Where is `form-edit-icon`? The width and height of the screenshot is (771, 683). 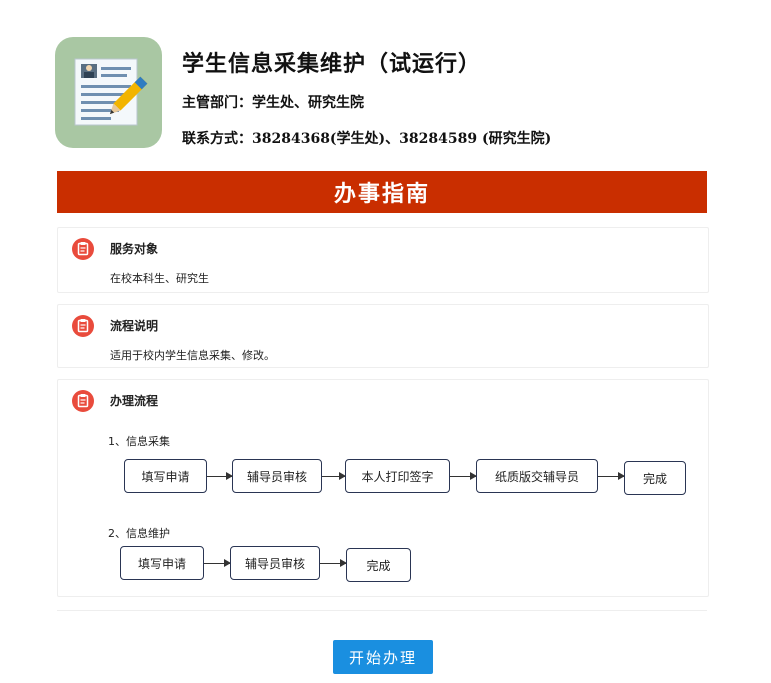 form-edit-icon is located at coordinates (108, 92).